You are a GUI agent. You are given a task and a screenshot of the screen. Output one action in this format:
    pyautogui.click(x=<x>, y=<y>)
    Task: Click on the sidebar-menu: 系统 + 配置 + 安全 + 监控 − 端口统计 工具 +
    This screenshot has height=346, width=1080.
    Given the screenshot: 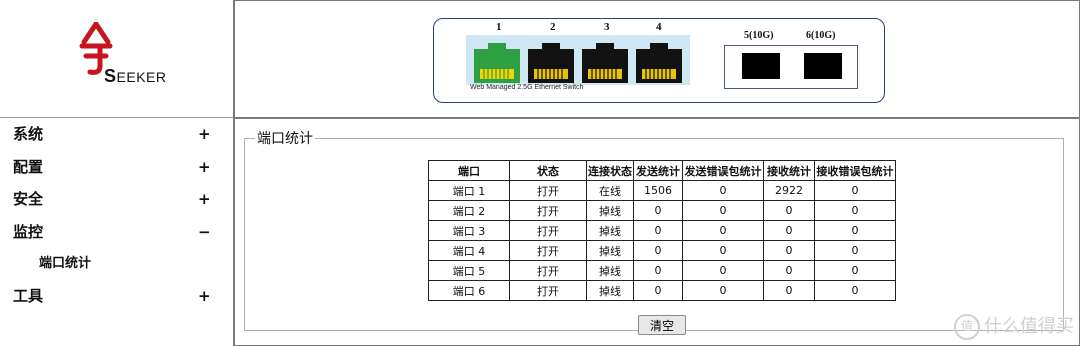 What is the action you would take?
    pyautogui.click(x=116, y=215)
    